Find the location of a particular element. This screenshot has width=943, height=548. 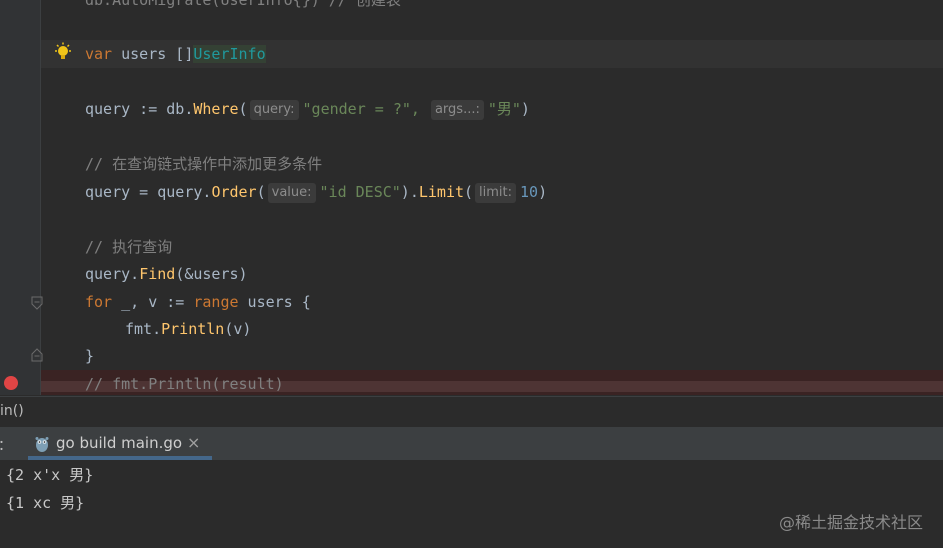

console-line: {2 x'x 男} is located at coordinates (50, 475).